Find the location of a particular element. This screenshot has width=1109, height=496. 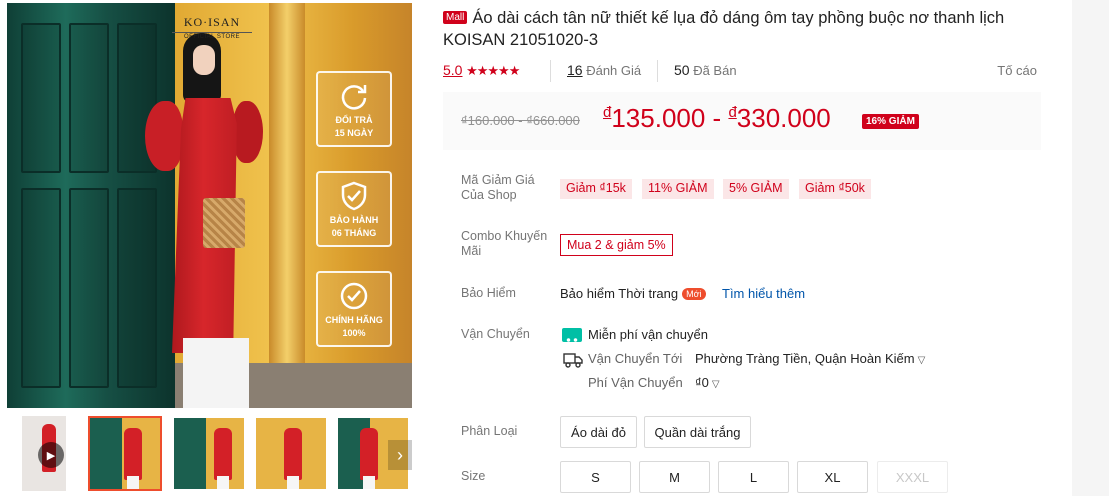

voucher-chip: Giảm ₫50k is located at coordinates (835, 189).